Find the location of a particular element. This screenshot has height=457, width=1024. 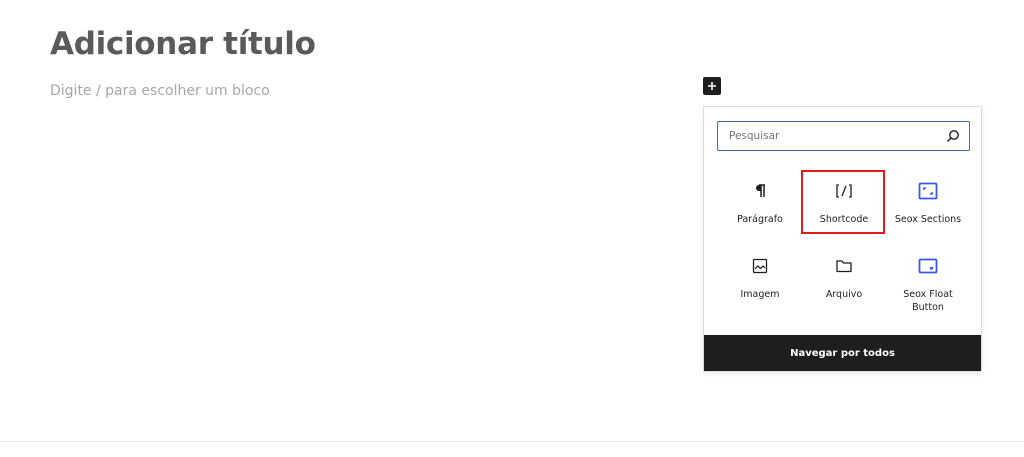

shortcode-icon is located at coordinates (844, 191).